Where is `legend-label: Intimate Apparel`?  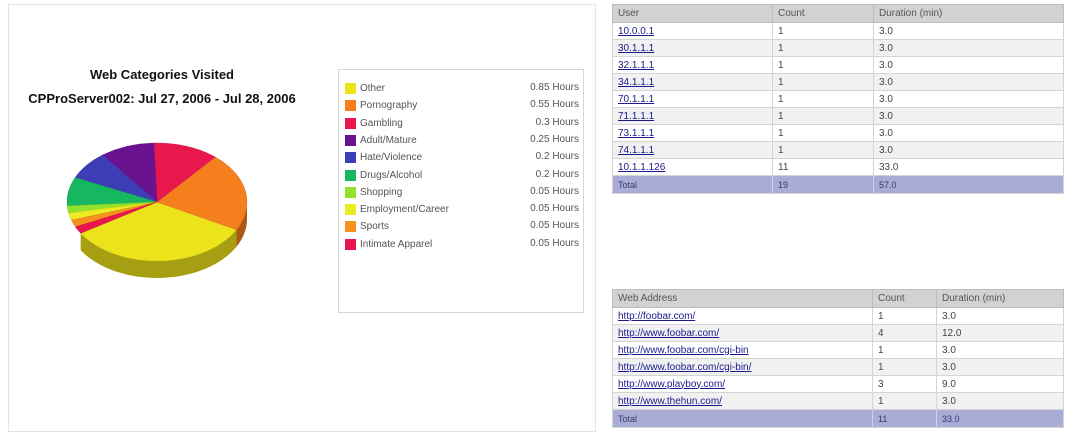
legend-label: Intimate Apparel is located at coordinates (396, 244).